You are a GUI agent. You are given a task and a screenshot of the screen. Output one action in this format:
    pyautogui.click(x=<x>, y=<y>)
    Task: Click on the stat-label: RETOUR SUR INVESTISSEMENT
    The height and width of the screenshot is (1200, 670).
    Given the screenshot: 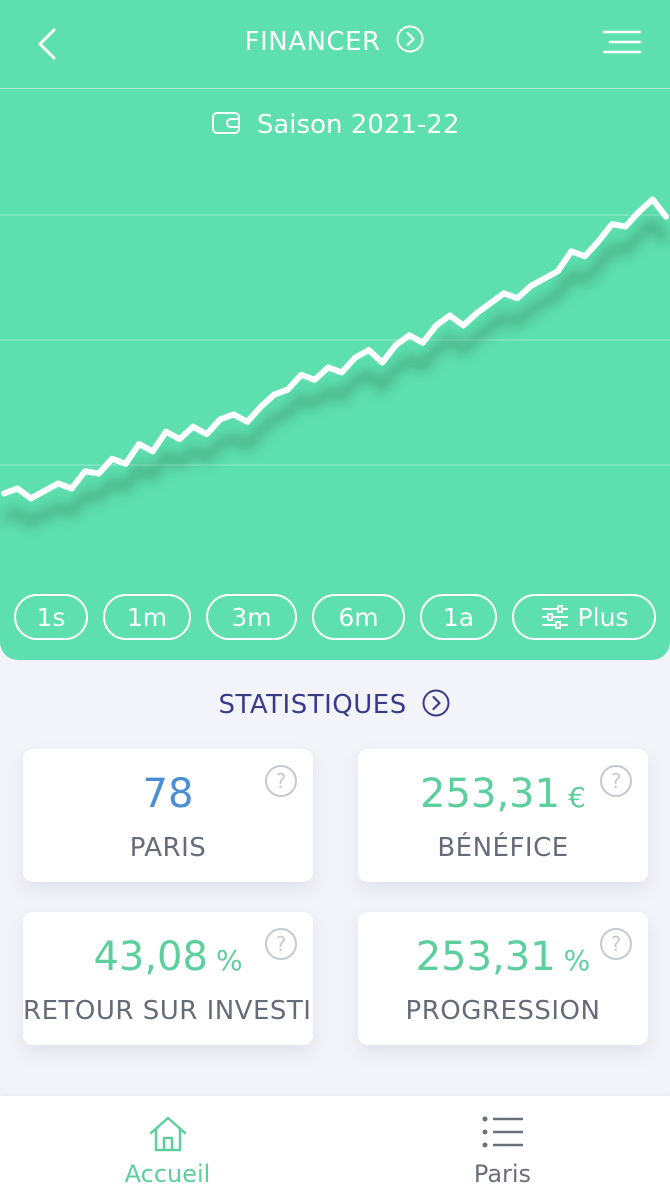 What is the action you would take?
    pyautogui.click(x=168, y=1011)
    